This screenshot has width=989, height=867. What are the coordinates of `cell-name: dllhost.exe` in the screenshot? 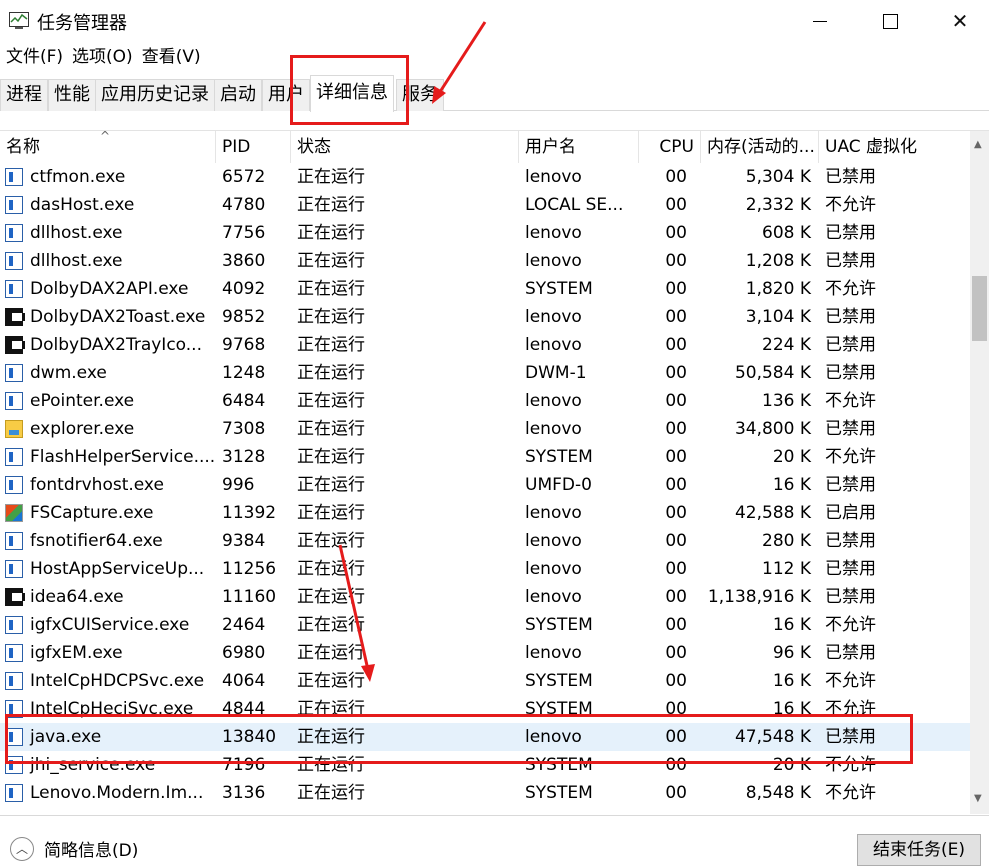 It's located at (76, 261).